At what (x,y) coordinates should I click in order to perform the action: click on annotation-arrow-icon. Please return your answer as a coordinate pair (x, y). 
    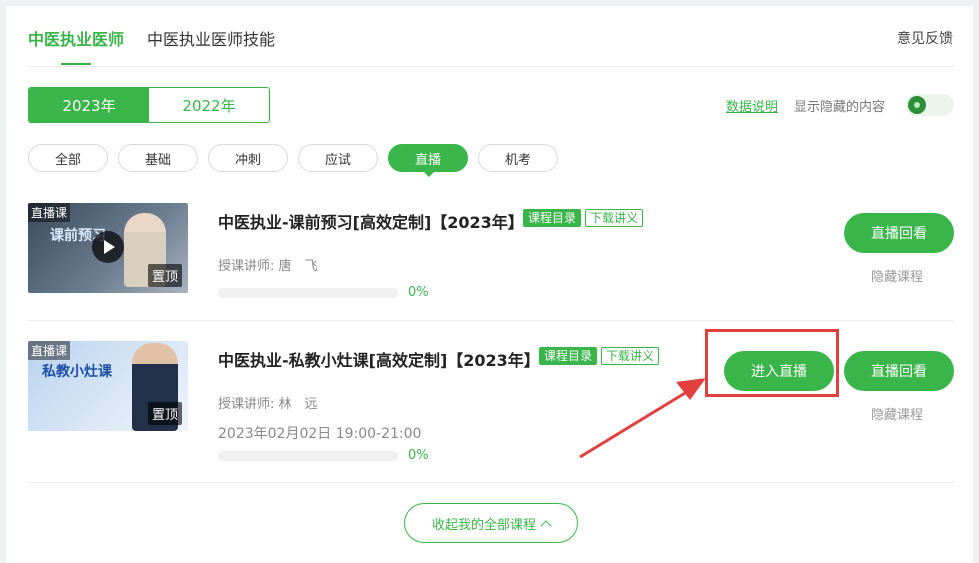
    Looking at the image, I should click on (642, 418).